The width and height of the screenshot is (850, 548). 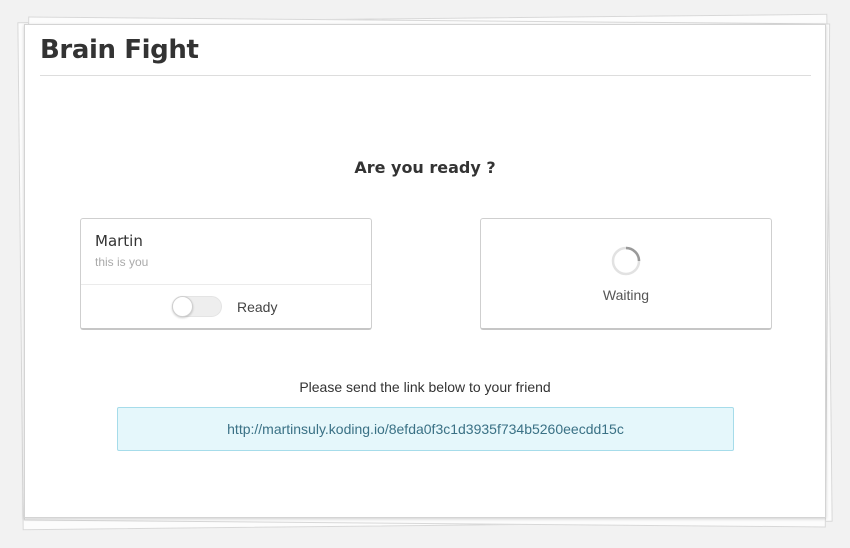 What do you see at coordinates (425, 75) in the screenshot?
I see `title-divider` at bounding box center [425, 75].